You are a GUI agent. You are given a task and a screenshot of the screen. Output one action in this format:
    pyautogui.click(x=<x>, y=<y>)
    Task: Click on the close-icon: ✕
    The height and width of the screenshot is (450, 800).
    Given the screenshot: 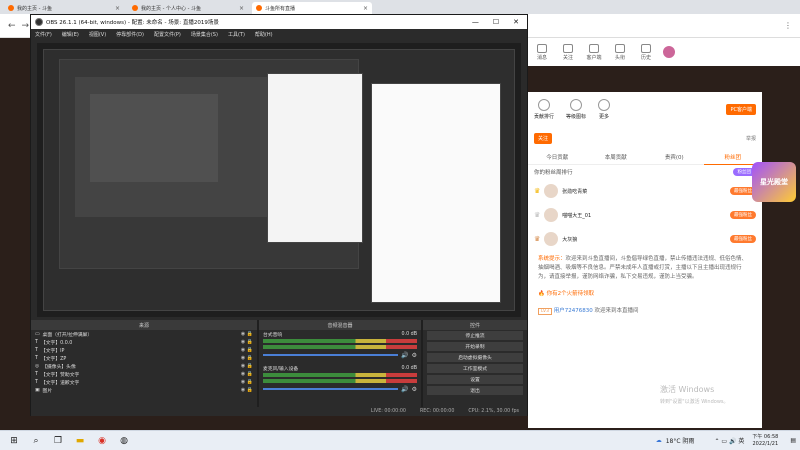 What is the action you would take?
    pyautogui.click(x=516, y=22)
    